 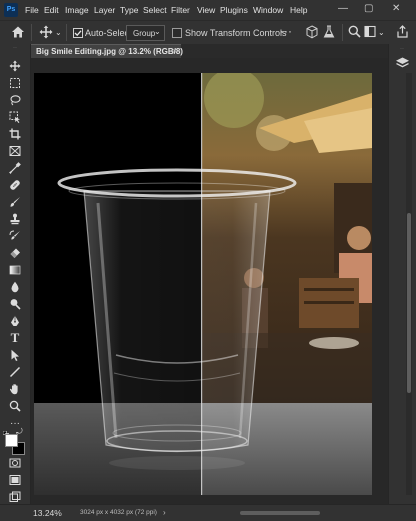 What do you see at coordinates (15, 355) in the screenshot?
I see `path-selection-tool-icon` at bounding box center [15, 355].